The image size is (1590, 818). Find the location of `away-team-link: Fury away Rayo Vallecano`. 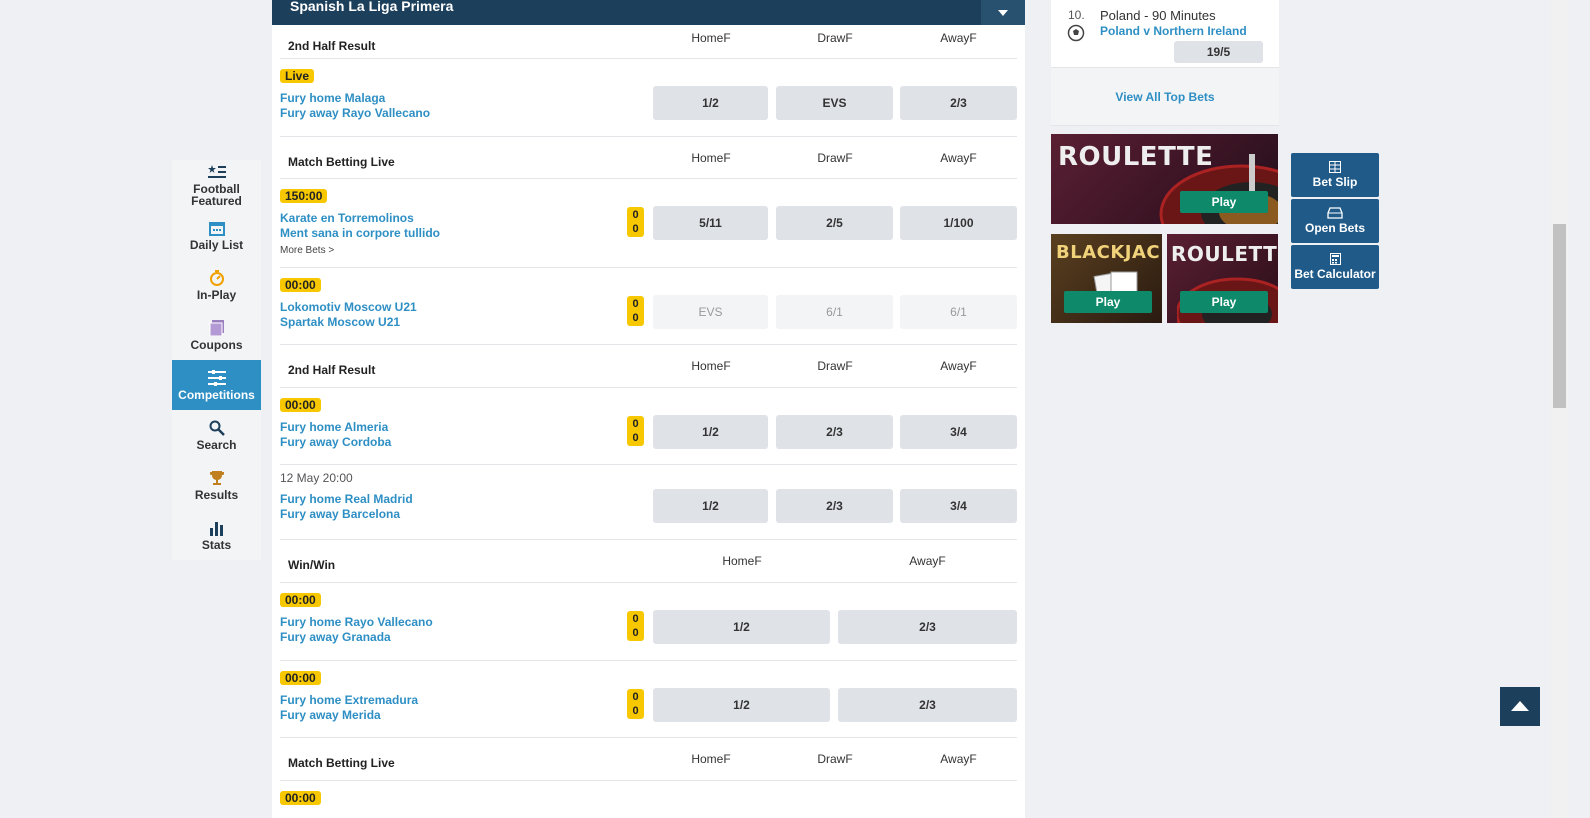

away-team-link: Fury away Rayo Vallecano is located at coordinates (355, 113).